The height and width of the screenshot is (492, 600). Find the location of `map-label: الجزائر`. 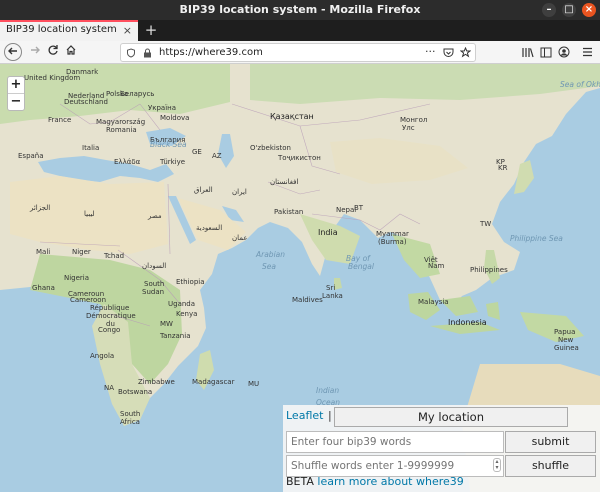

map-label: الجزائر is located at coordinates (40, 208).